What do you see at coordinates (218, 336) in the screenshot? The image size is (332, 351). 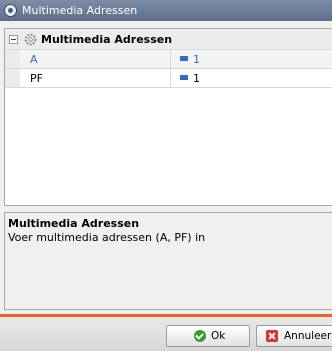 I see `ok-button-label: Ok` at bounding box center [218, 336].